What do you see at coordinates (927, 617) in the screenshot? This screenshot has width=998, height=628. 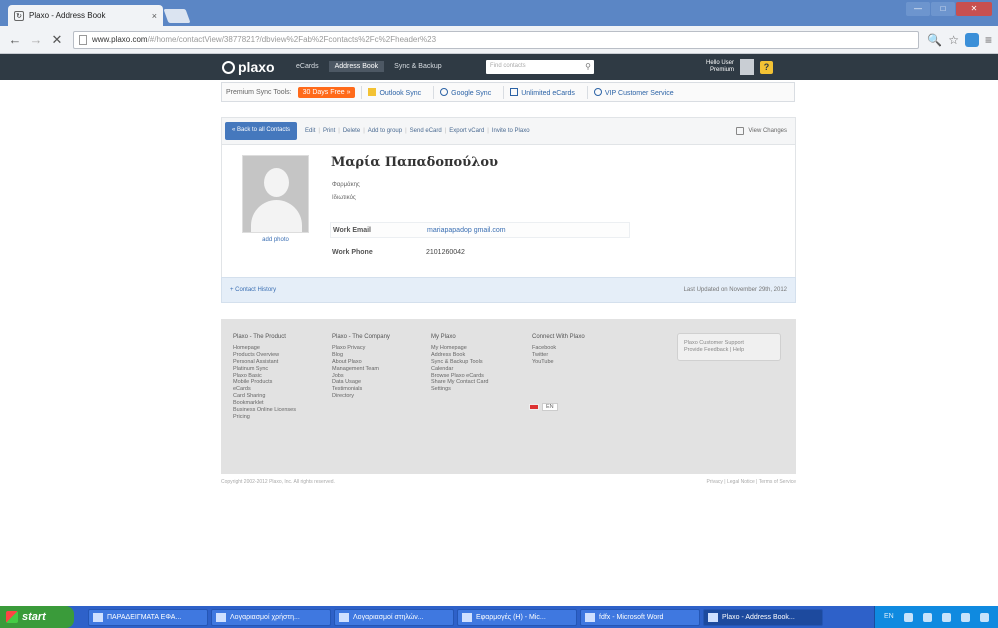 I see `tray-shield-icon` at bounding box center [927, 617].